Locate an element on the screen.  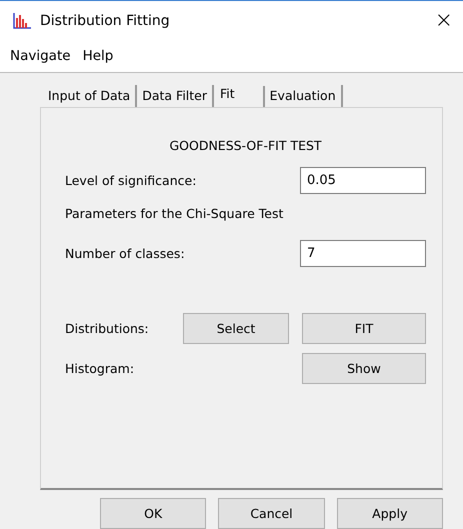
fit-button: FIT is located at coordinates (364, 328).